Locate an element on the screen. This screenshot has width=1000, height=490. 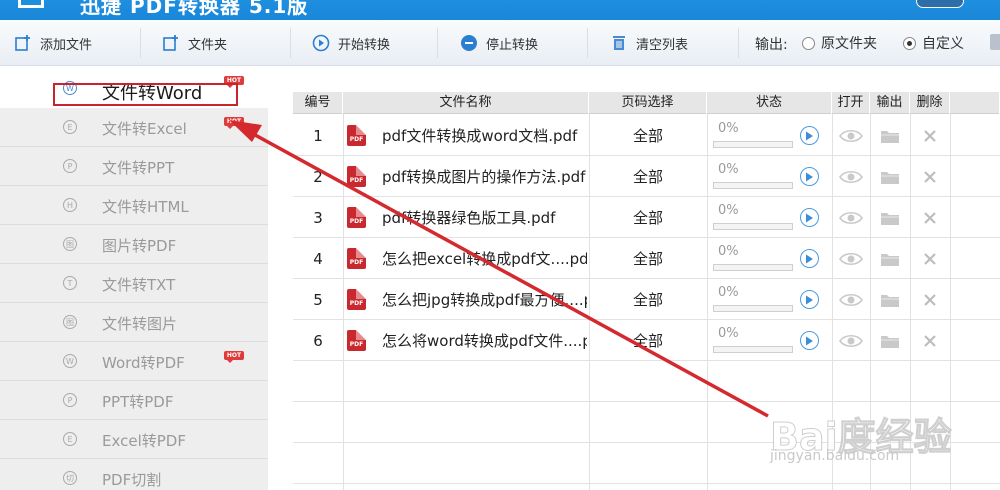
browse-folder-icon is located at coordinates (995, 42).